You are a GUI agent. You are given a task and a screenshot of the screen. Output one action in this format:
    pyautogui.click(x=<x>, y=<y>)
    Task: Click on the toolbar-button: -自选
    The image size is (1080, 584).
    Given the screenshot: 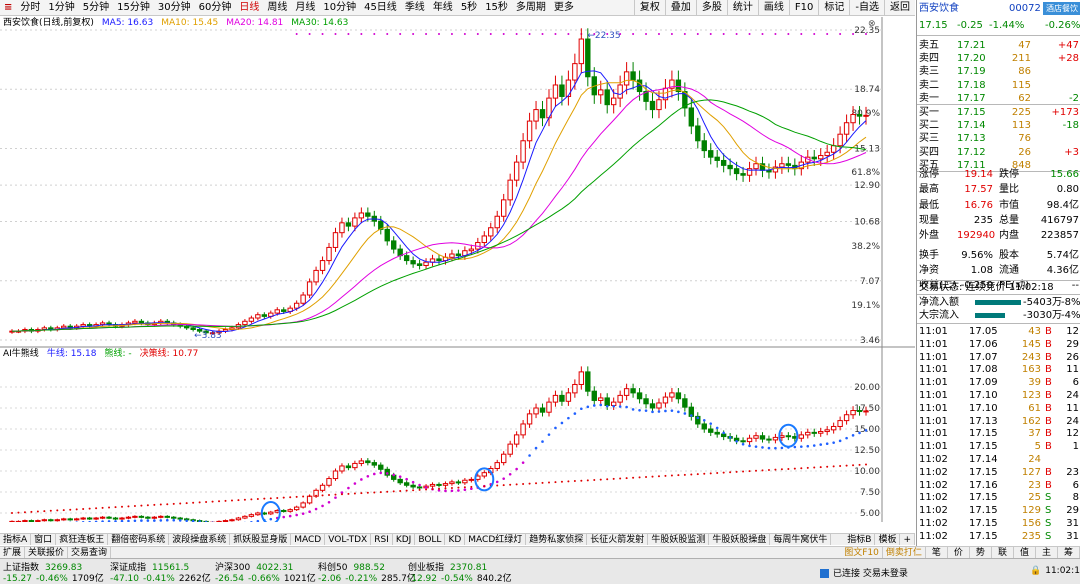 What is the action you would take?
    pyautogui.click(x=866, y=8)
    